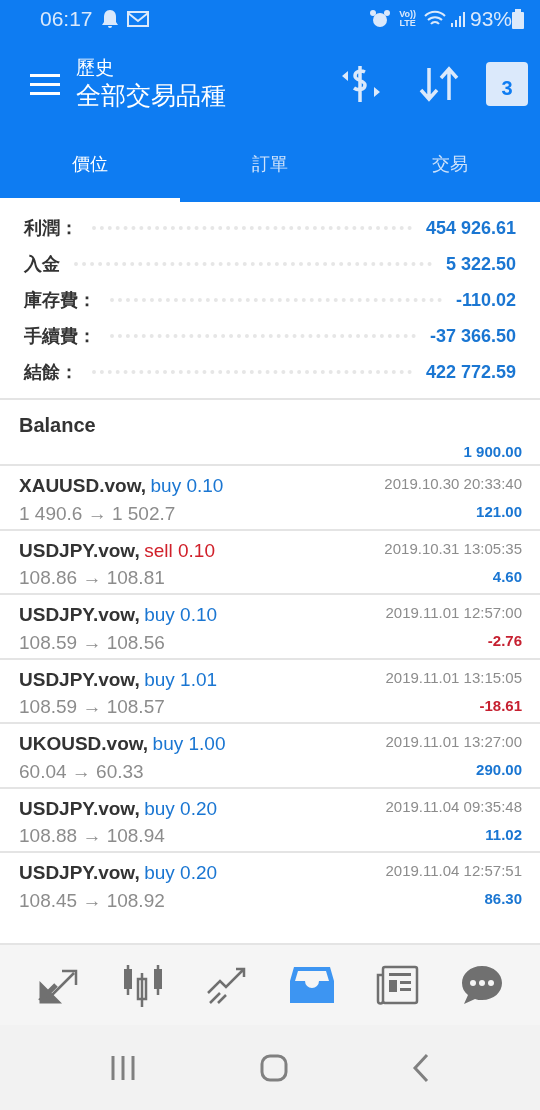 The width and height of the screenshot is (540, 1110). Describe the element at coordinates (58, 425) in the screenshot. I see `balance-label: Balance` at that location.